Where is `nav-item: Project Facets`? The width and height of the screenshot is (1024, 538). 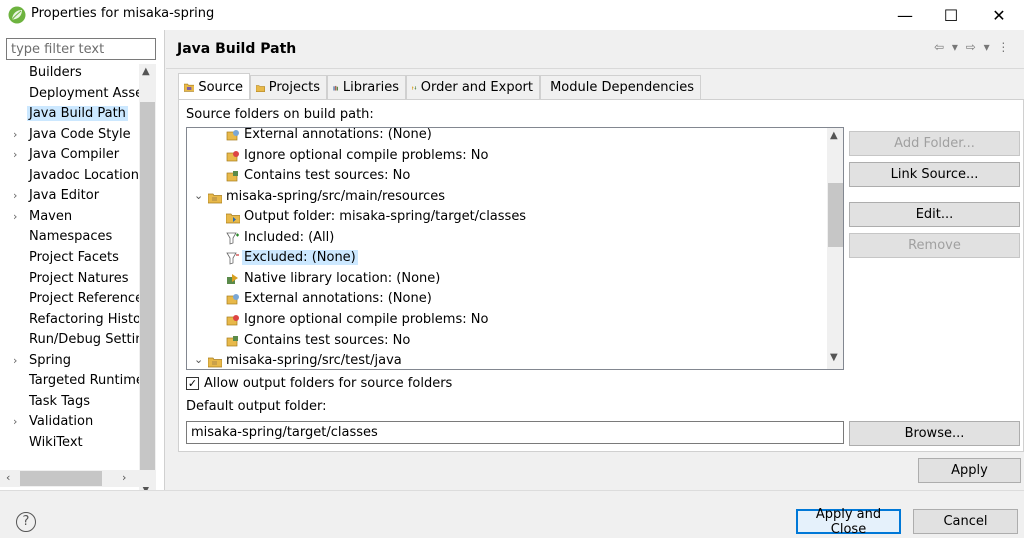
nav-item: Project Facets is located at coordinates (69, 259).